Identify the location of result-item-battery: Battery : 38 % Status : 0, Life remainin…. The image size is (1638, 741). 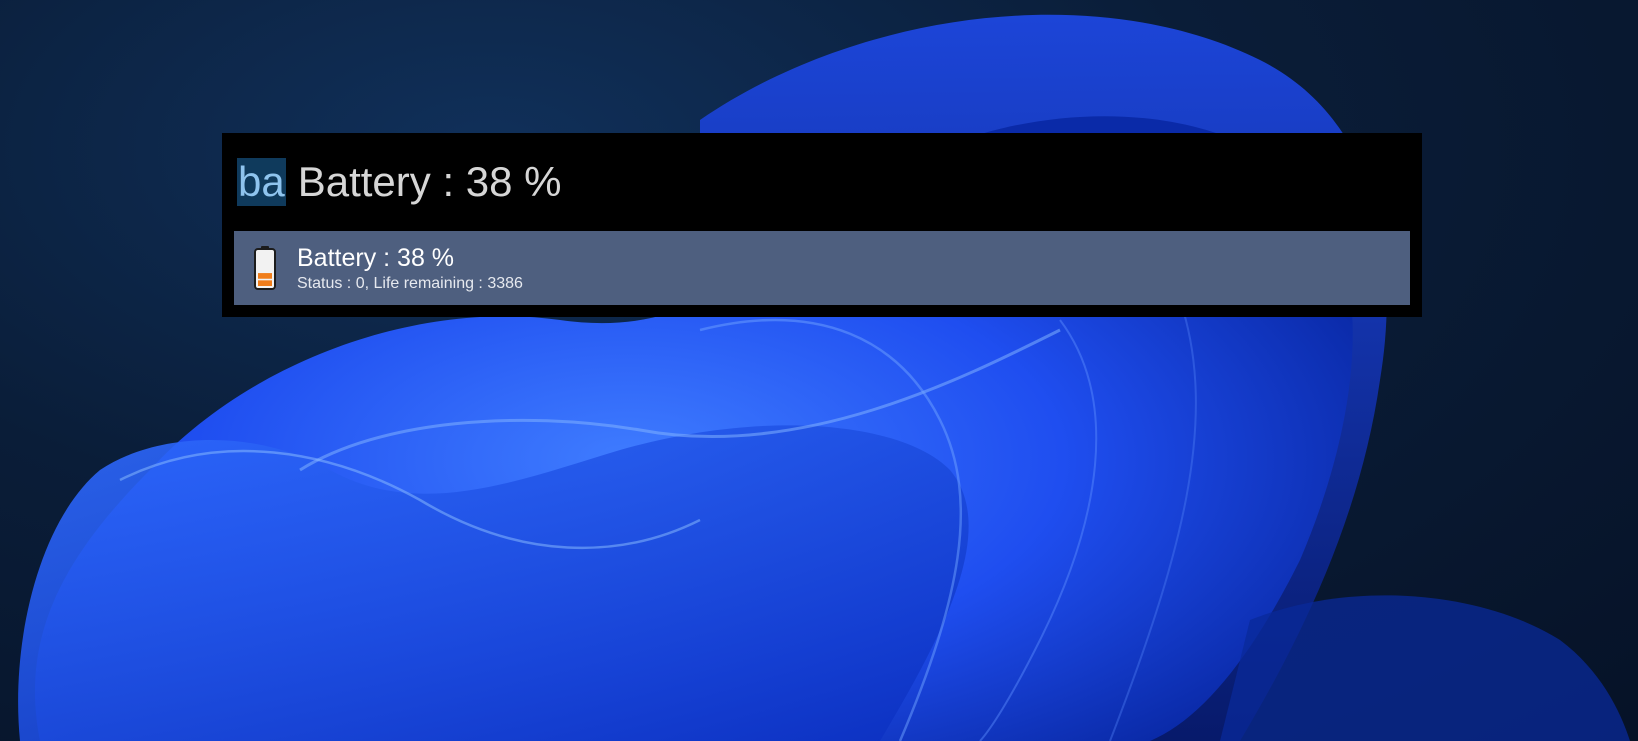
(822, 268).